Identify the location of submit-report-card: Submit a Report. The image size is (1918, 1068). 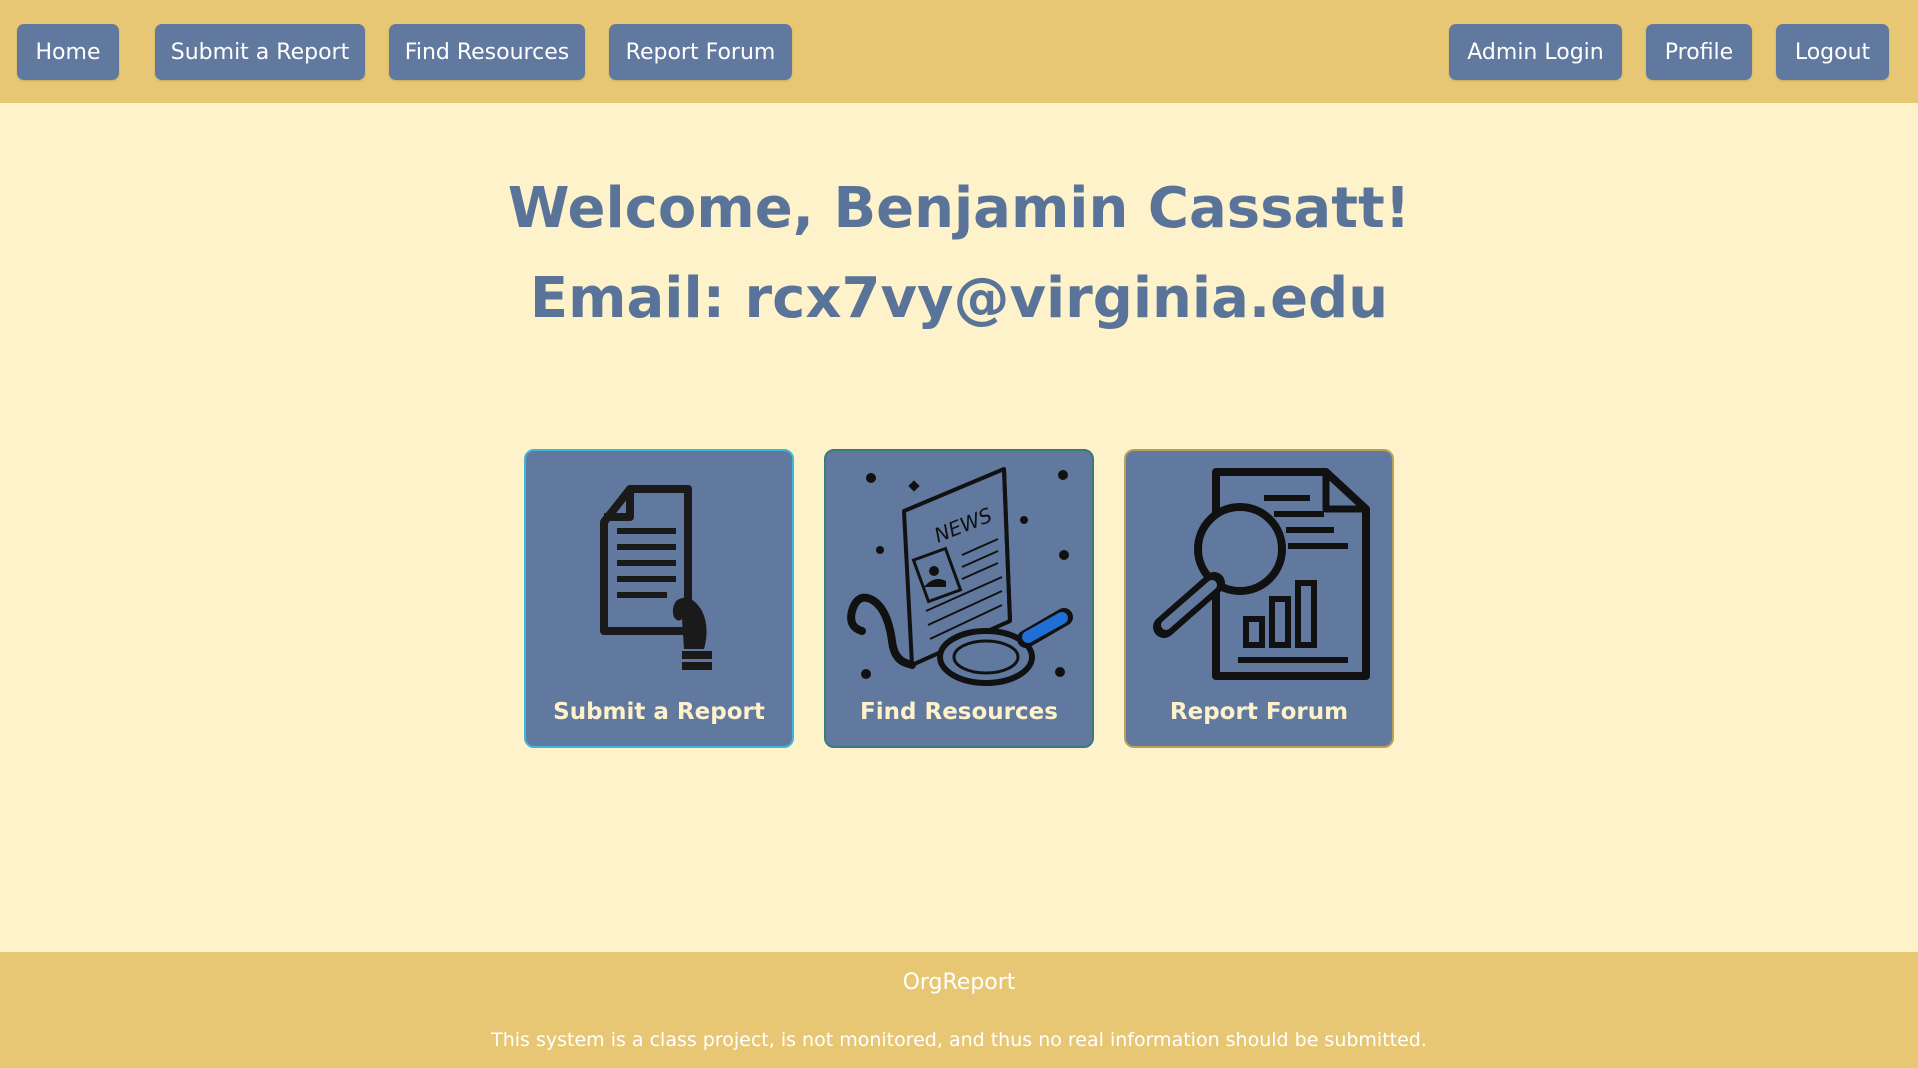
(659, 598).